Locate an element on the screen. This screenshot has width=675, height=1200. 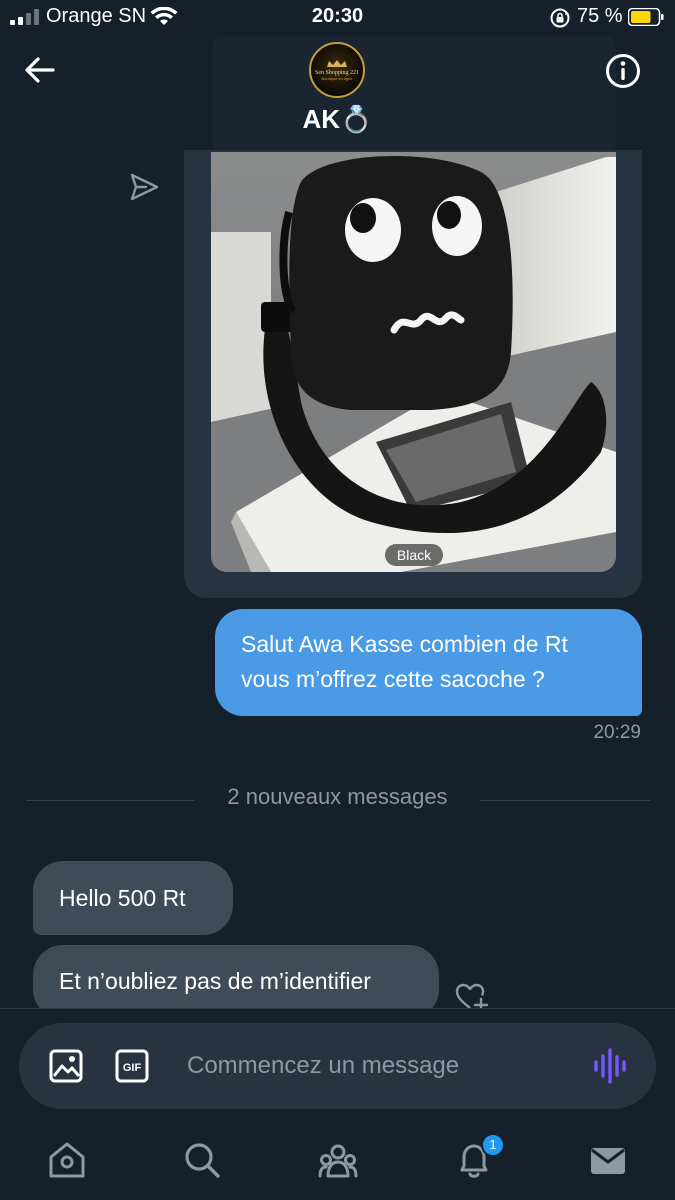
status-bar: Orange SN 20:30 75 % is located at coordinates (337, 18).